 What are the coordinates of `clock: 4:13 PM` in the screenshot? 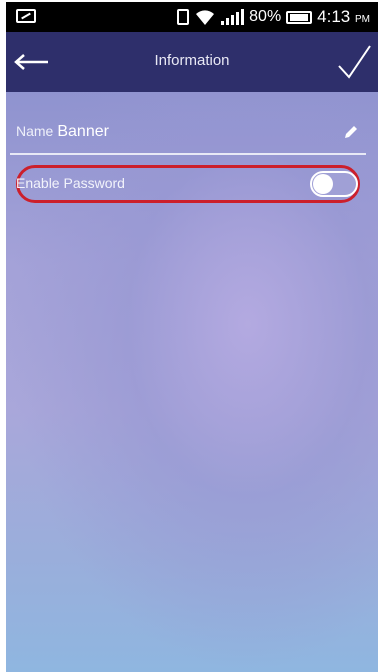 It's located at (343, 16).